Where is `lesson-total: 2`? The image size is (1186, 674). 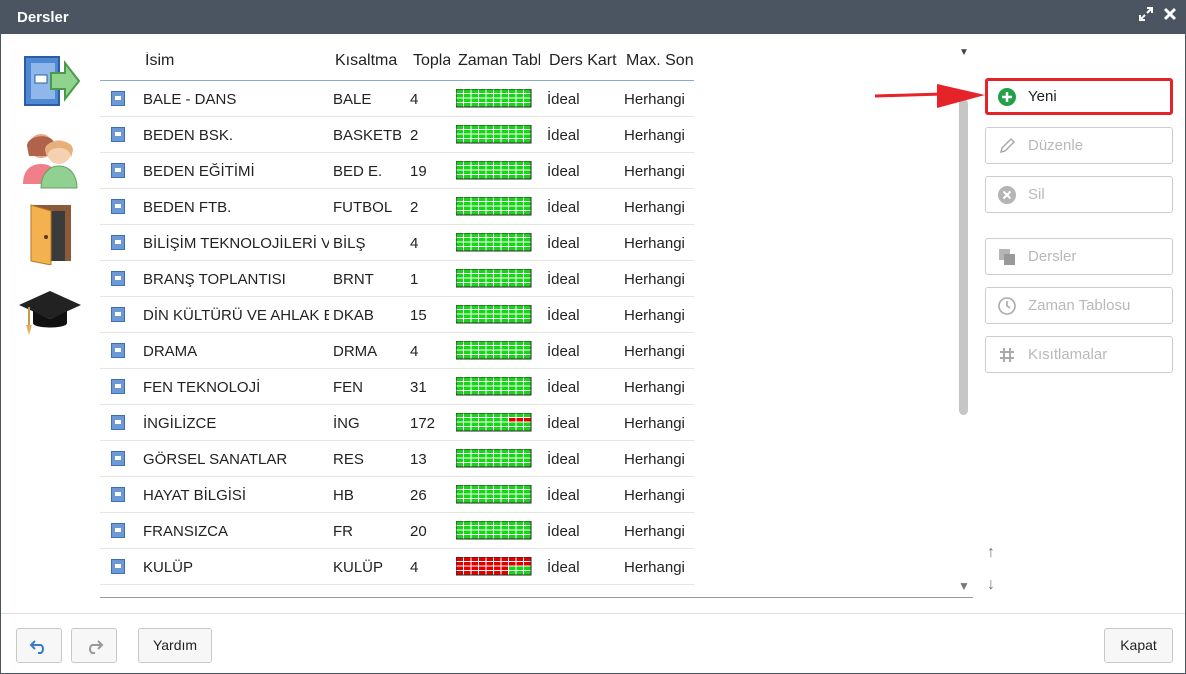 lesson-total: 2 is located at coordinates (414, 207).